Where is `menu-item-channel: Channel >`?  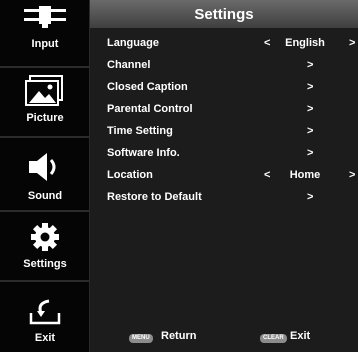
menu-item-channel: Channel > is located at coordinates (224, 67).